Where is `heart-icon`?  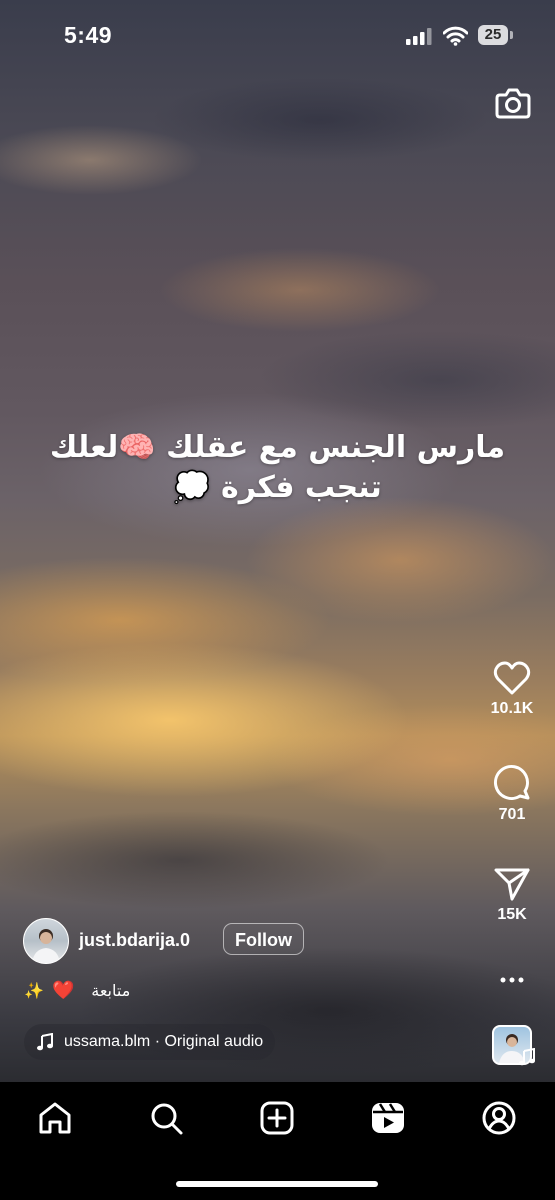
heart-icon is located at coordinates (512, 678).